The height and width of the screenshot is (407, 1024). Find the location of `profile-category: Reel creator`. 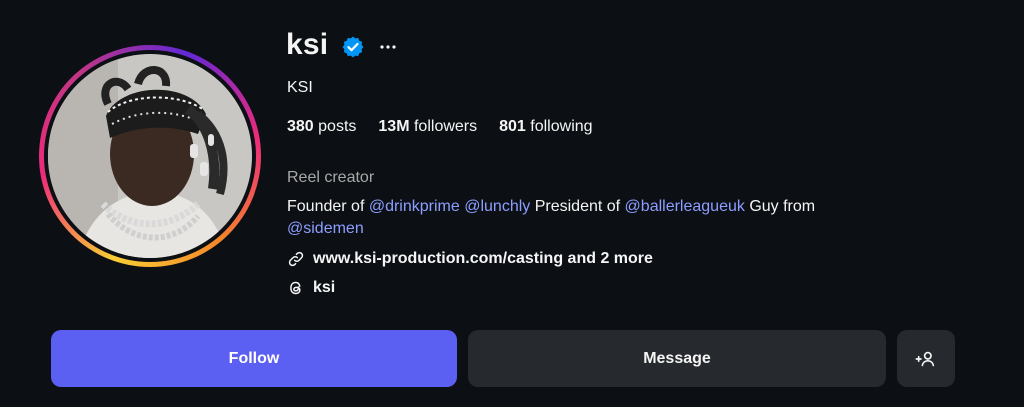

profile-category: Reel creator is located at coordinates (331, 177).